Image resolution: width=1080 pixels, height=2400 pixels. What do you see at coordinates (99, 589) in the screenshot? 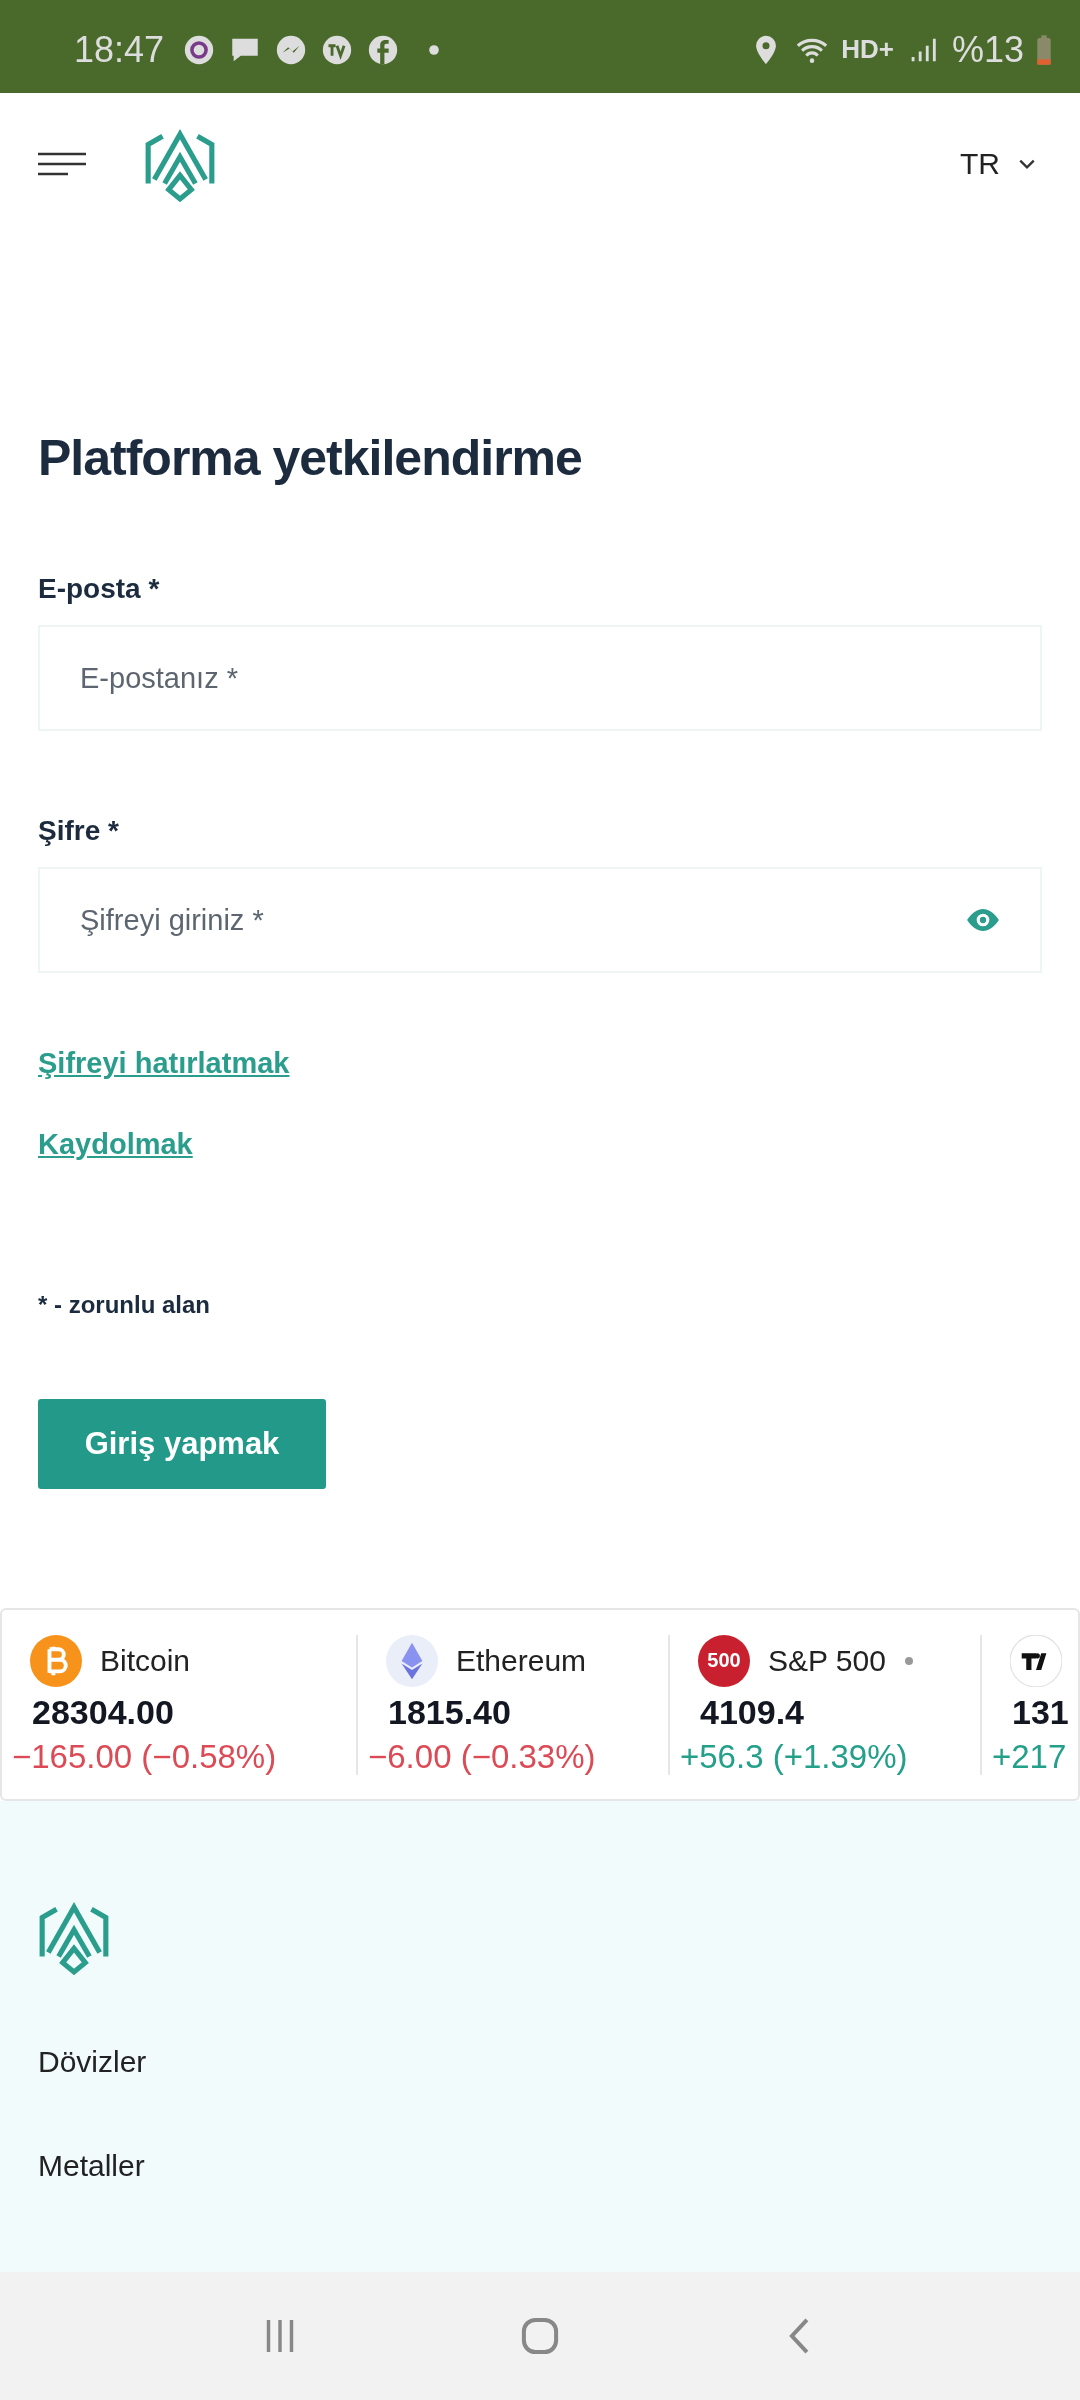
I see `field-label: E-posta *` at bounding box center [99, 589].